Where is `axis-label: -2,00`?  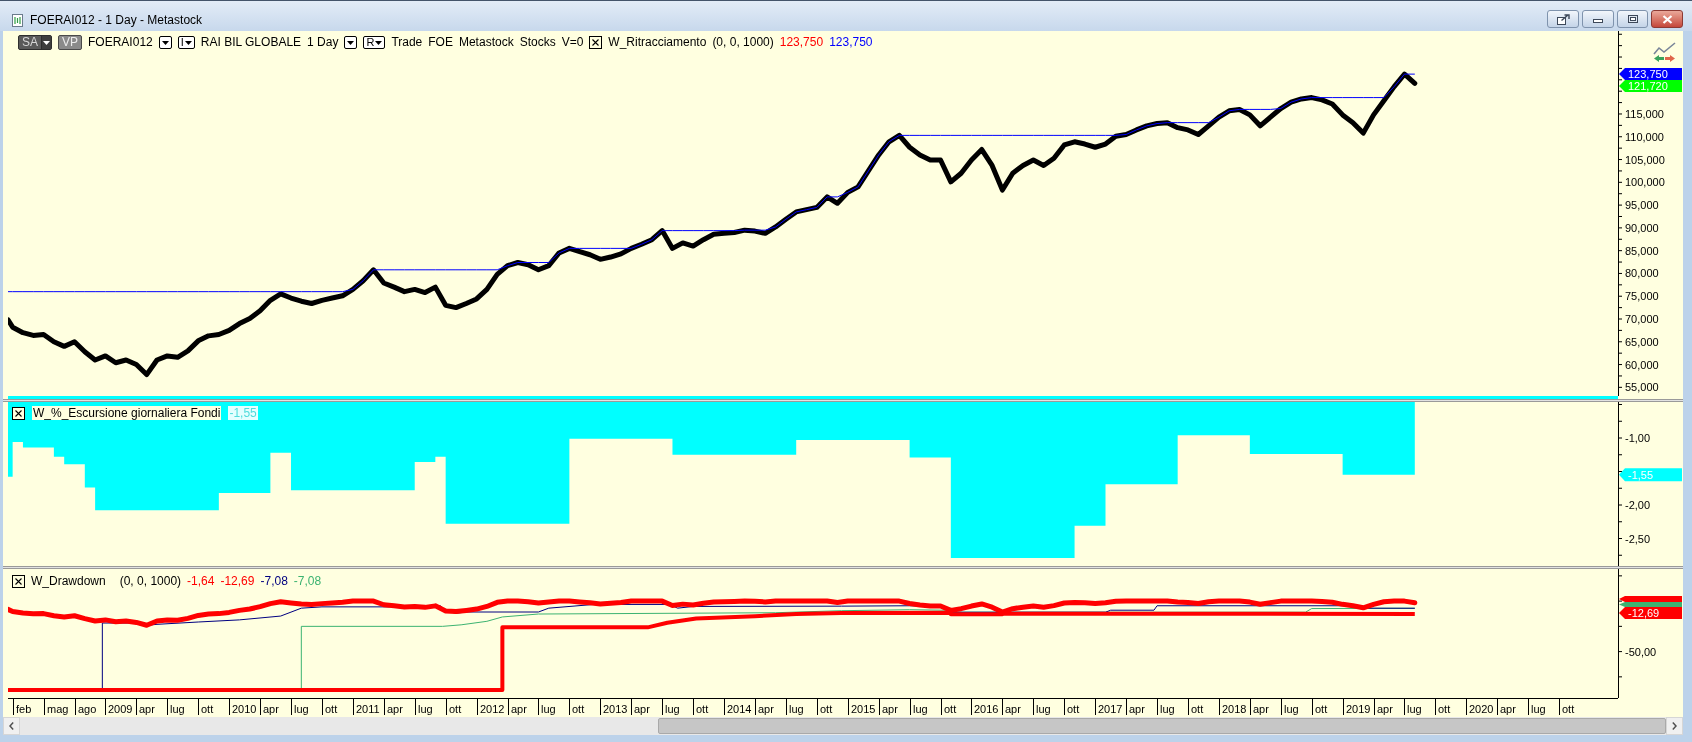 axis-label: -2,00 is located at coordinates (1638, 505).